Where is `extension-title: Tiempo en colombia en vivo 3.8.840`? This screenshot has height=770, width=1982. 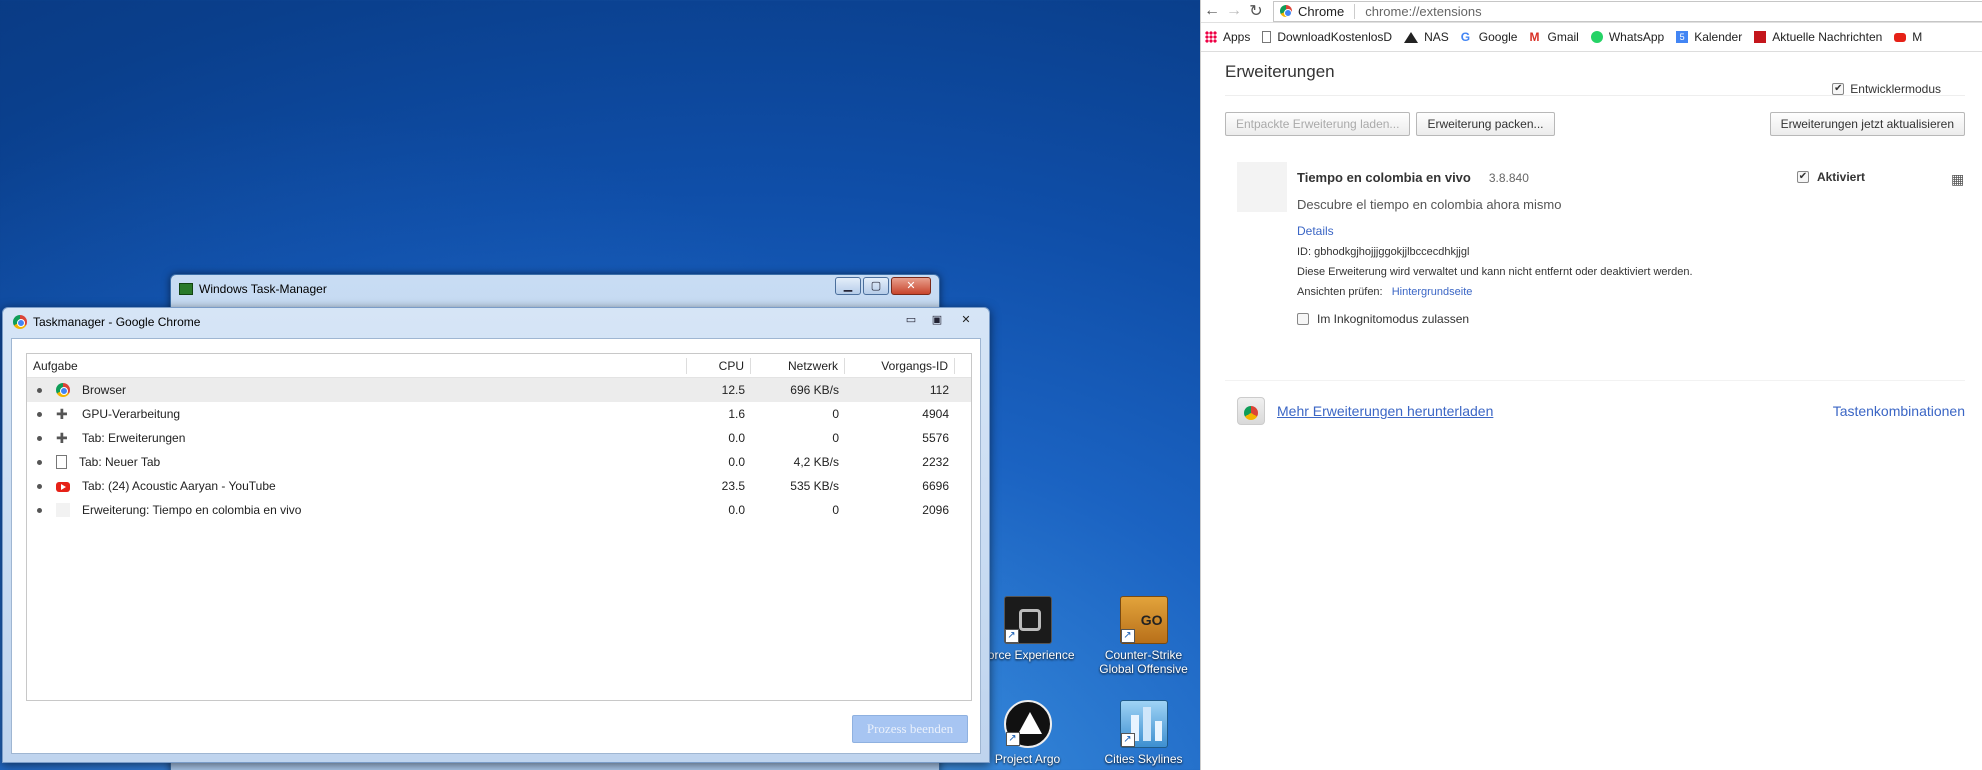
extension-title: Tiempo en colombia en vivo 3.8.840 is located at coordinates (1557, 177).